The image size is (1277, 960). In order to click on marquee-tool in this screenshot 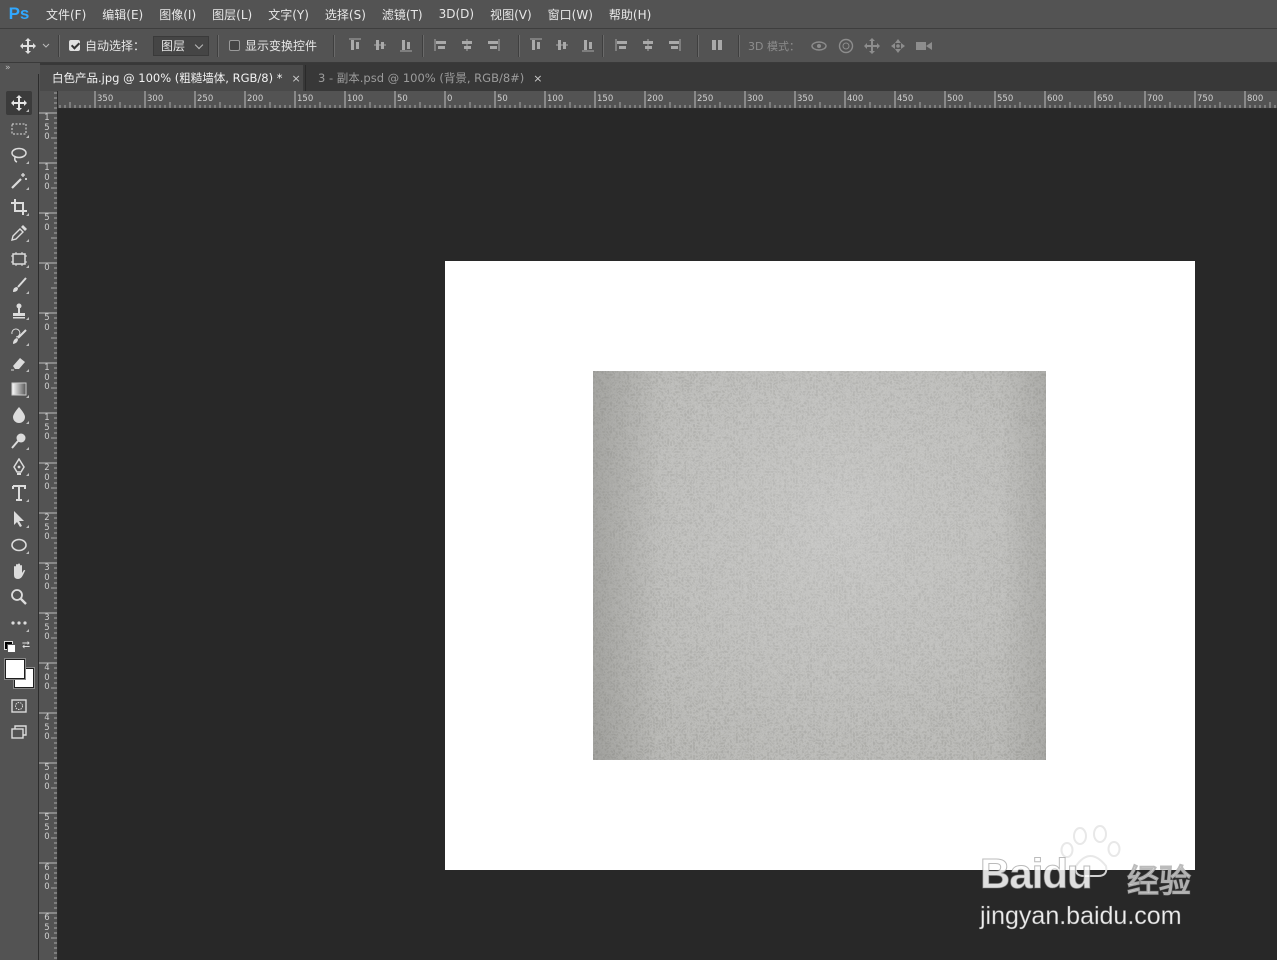, I will do `click(19, 129)`.